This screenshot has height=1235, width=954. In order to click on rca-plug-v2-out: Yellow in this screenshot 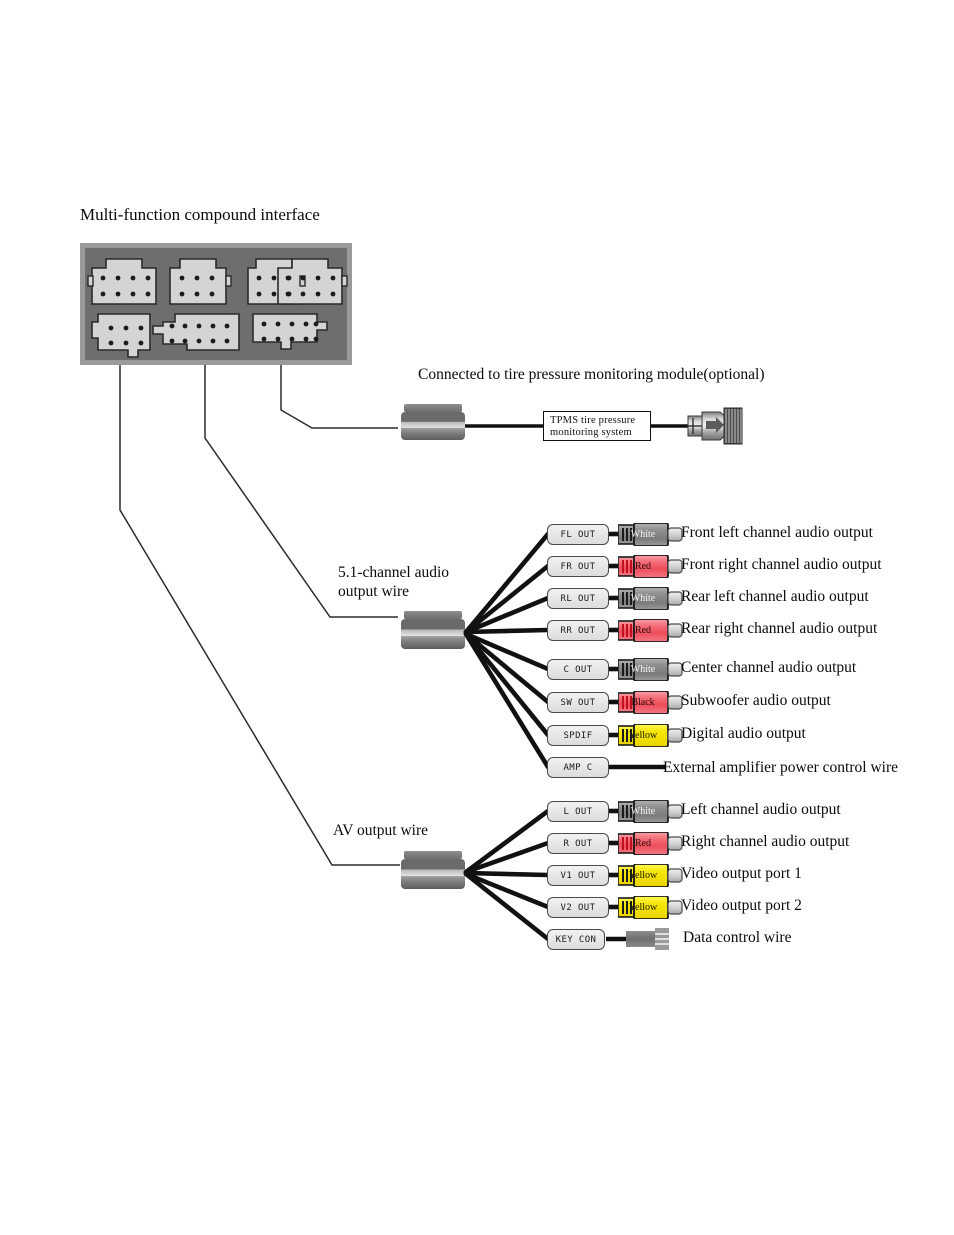, I will do `click(650, 907)`.